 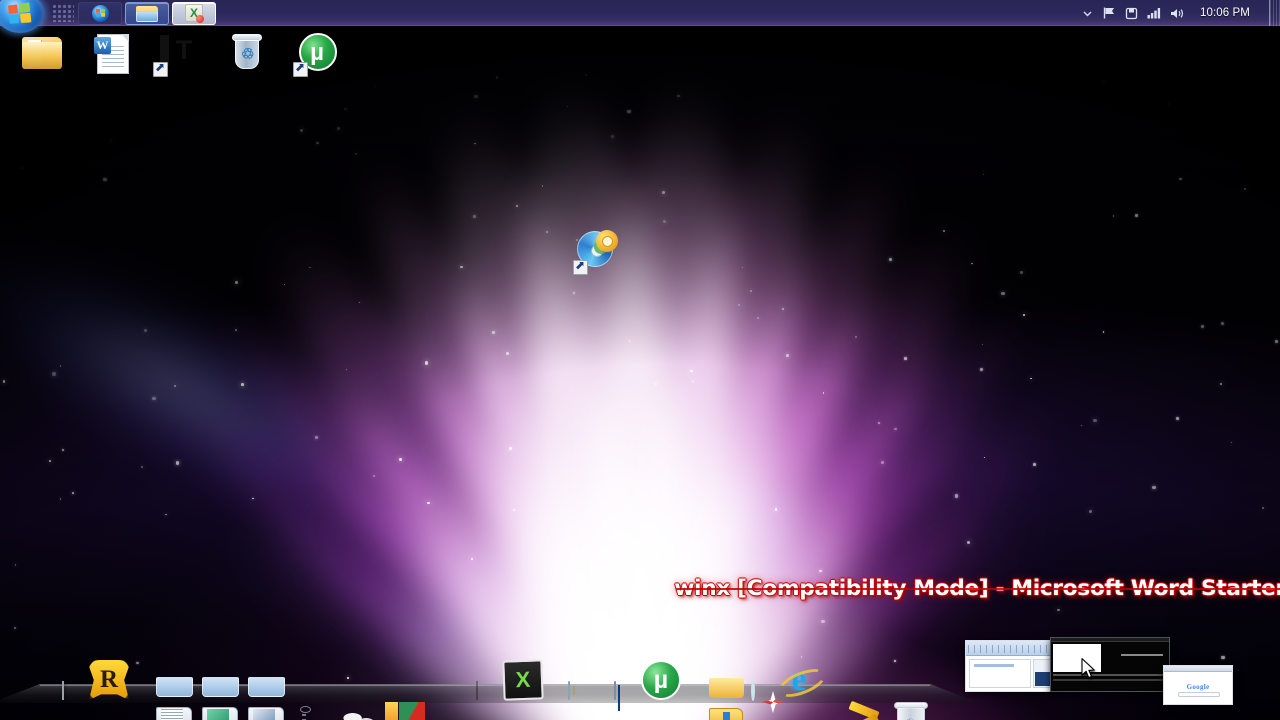 I want to click on note-paper-icon, so click(x=63, y=690).